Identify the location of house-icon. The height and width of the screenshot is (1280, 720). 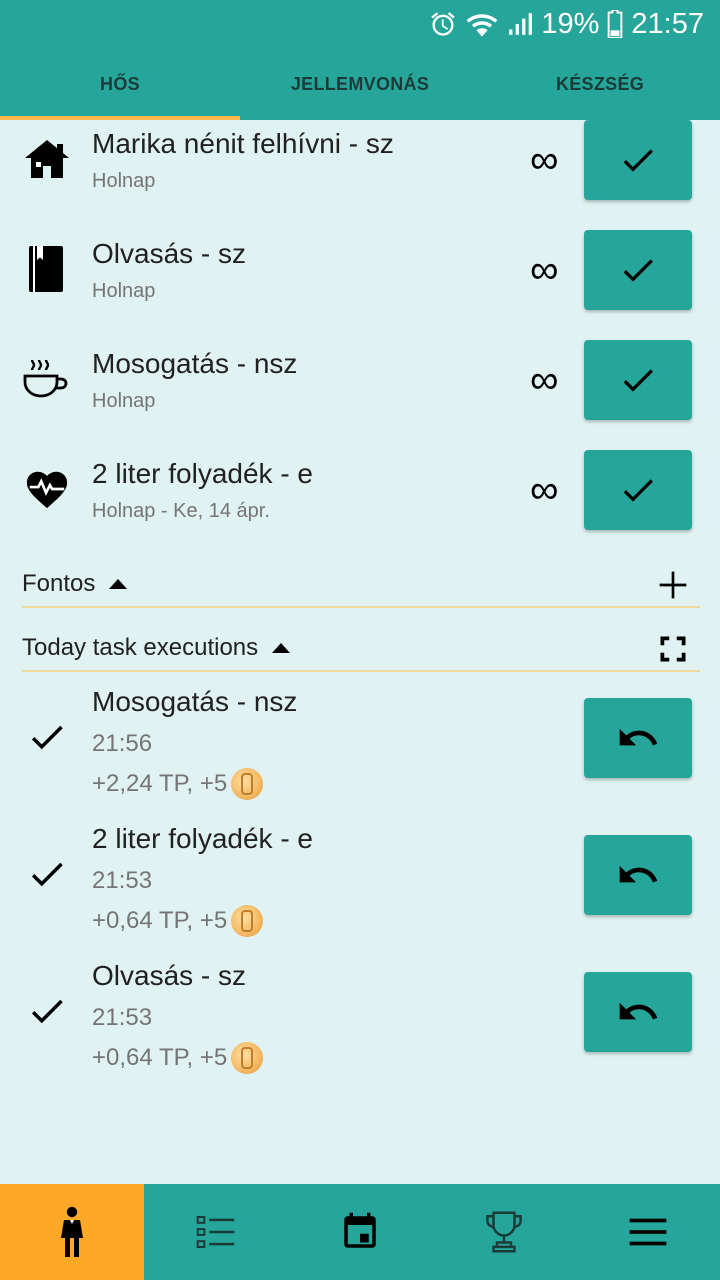
(47, 159).